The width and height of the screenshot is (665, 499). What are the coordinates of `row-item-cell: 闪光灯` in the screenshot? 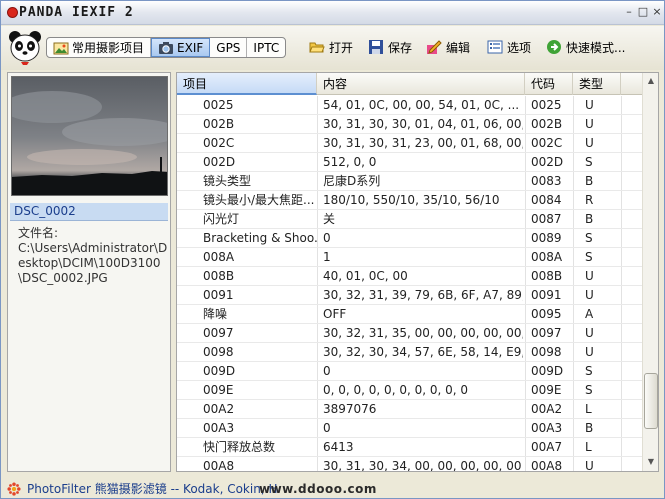 It's located at (221, 219).